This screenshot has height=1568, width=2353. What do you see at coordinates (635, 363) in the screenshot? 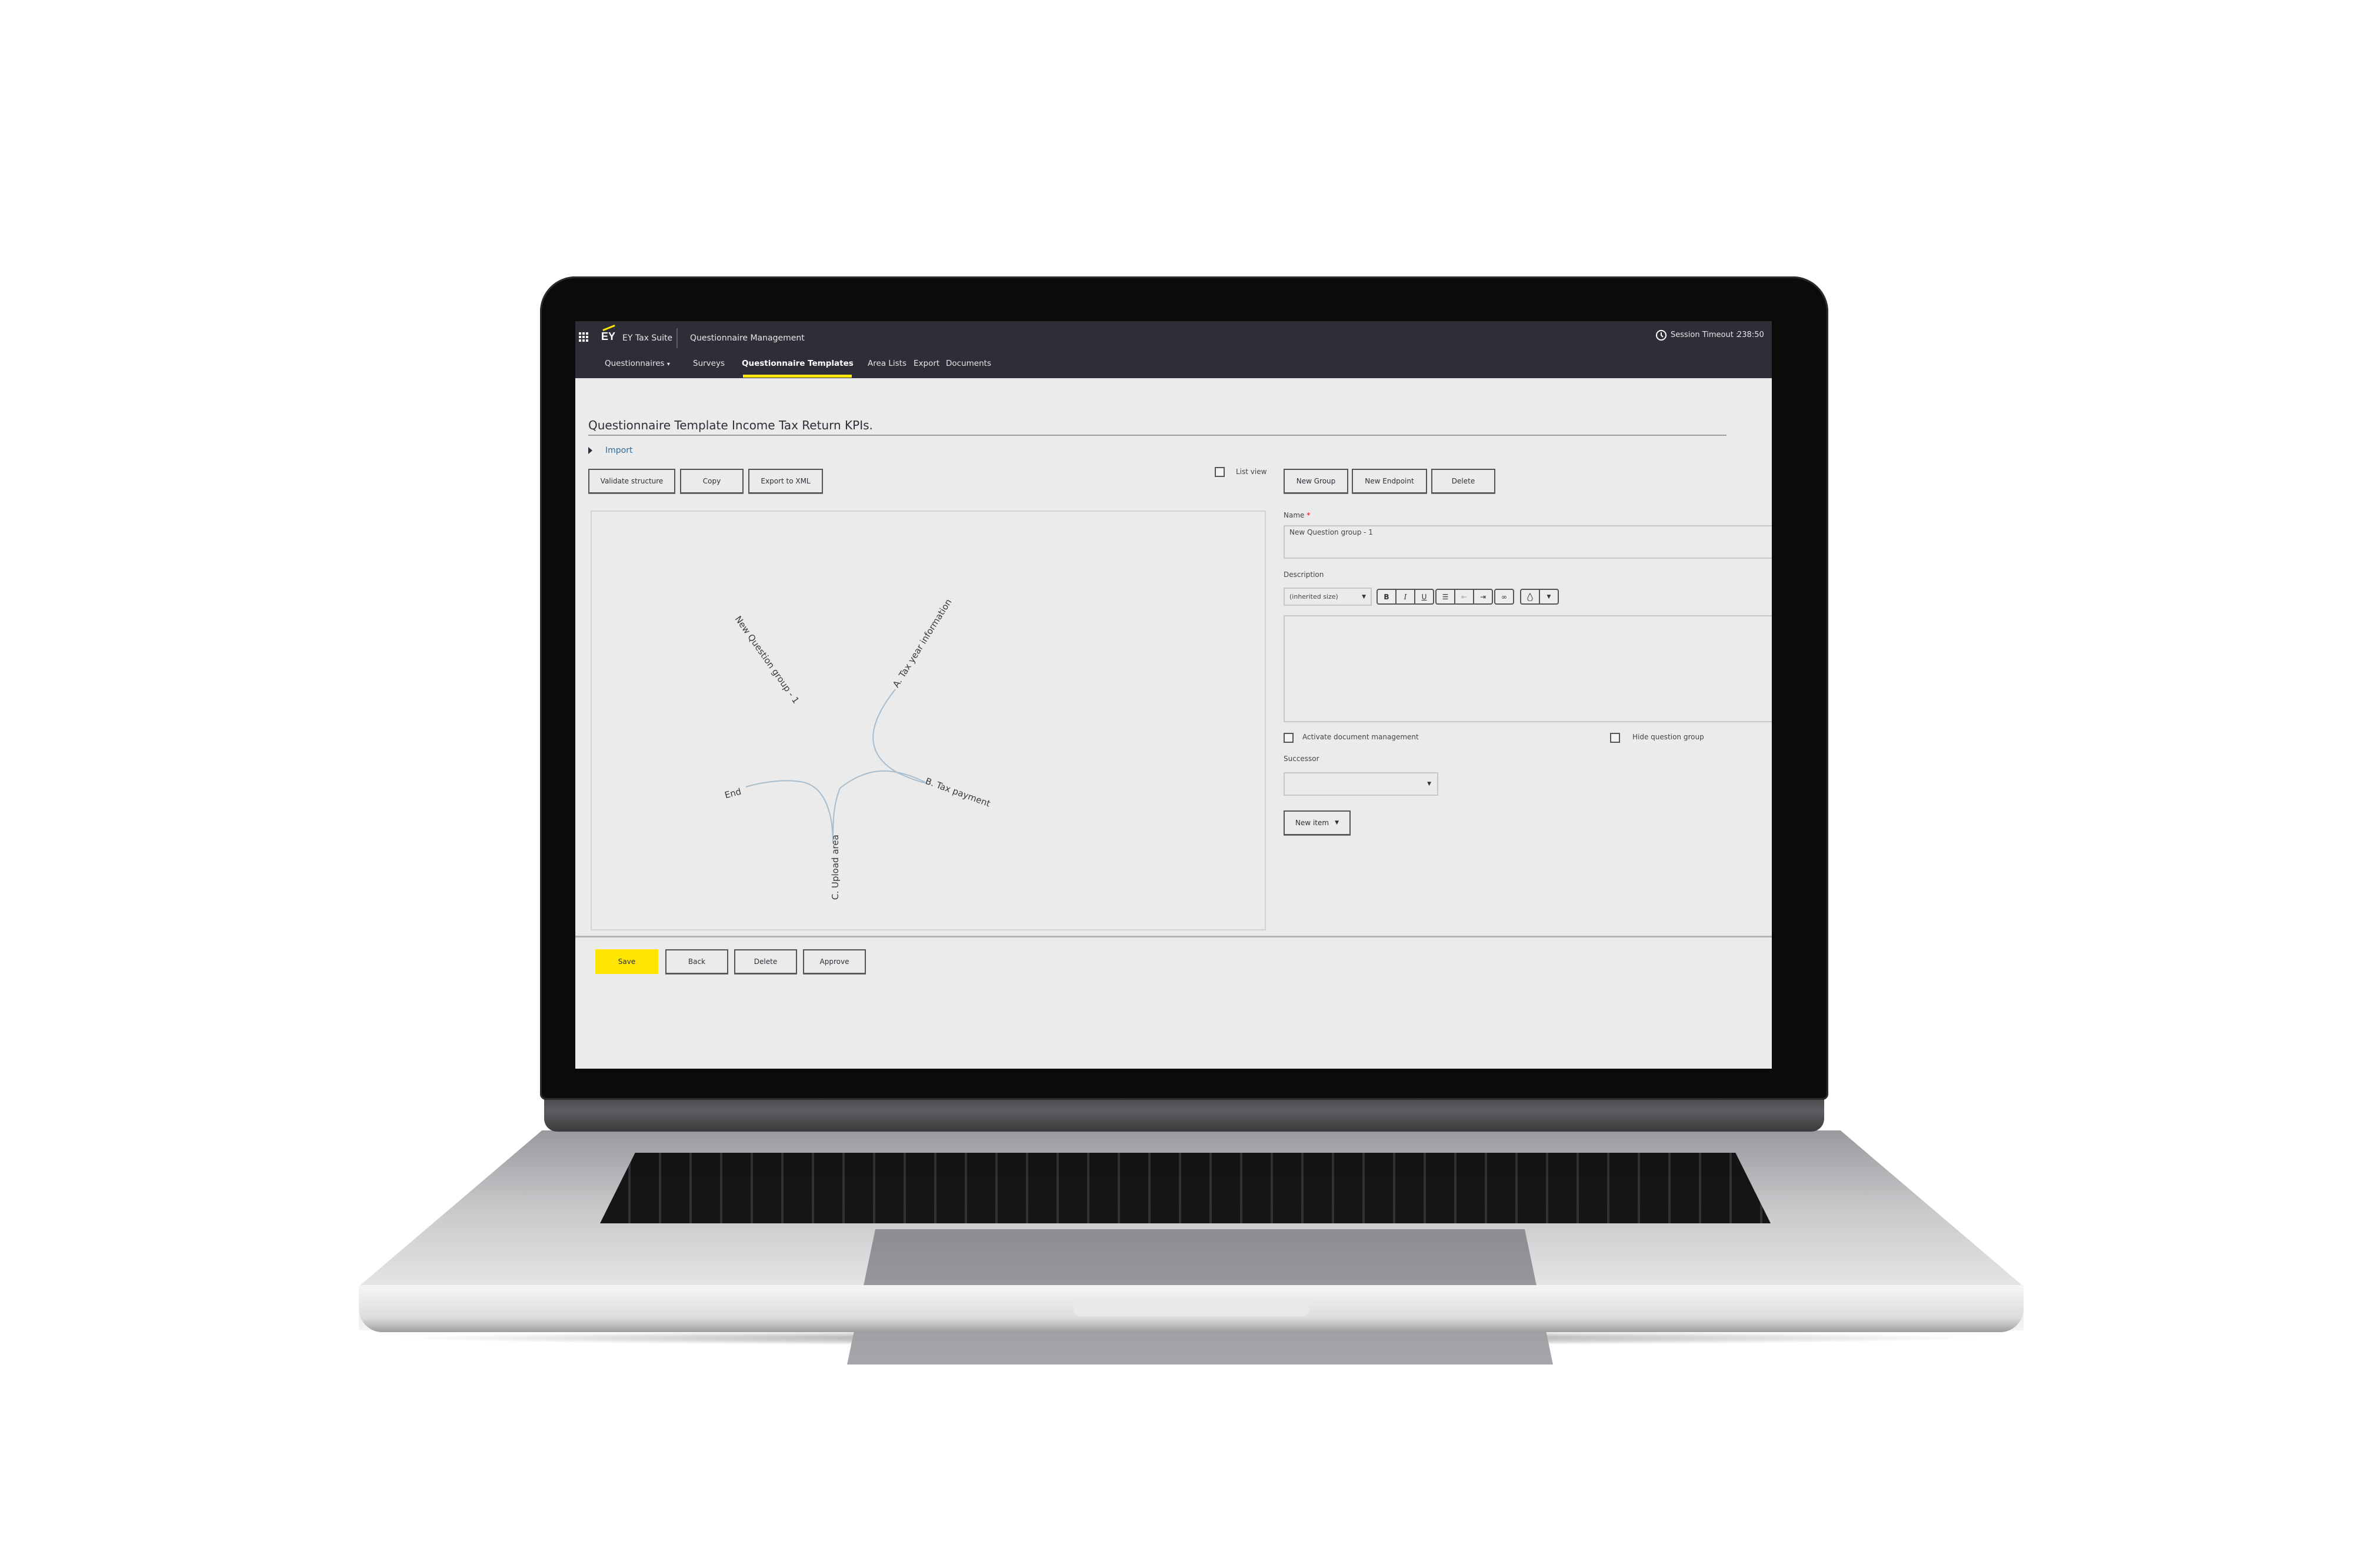
I see `nav-label: Questionnaires` at bounding box center [635, 363].